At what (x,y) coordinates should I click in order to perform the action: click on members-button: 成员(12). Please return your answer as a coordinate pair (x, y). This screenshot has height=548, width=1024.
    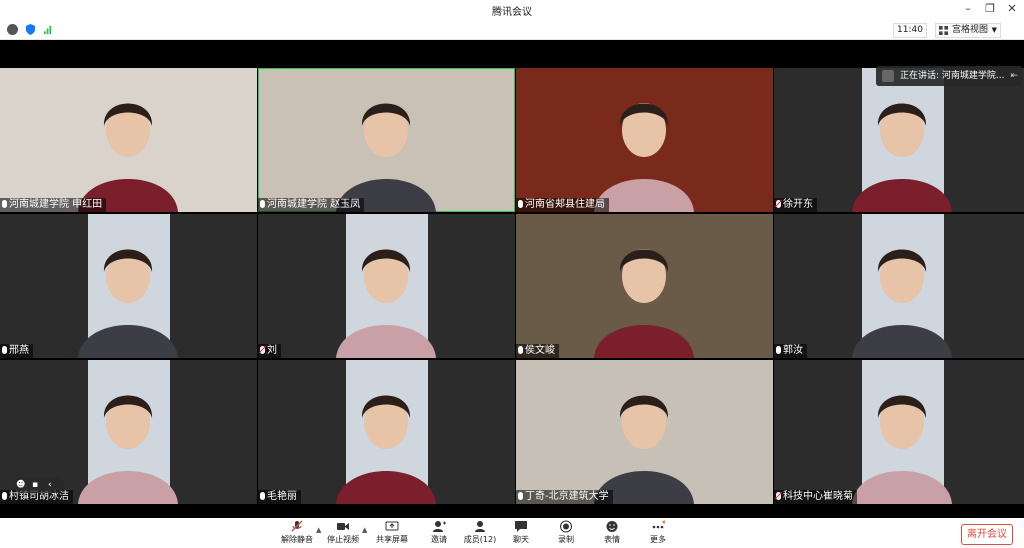
    Looking at the image, I should click on (480, 534).